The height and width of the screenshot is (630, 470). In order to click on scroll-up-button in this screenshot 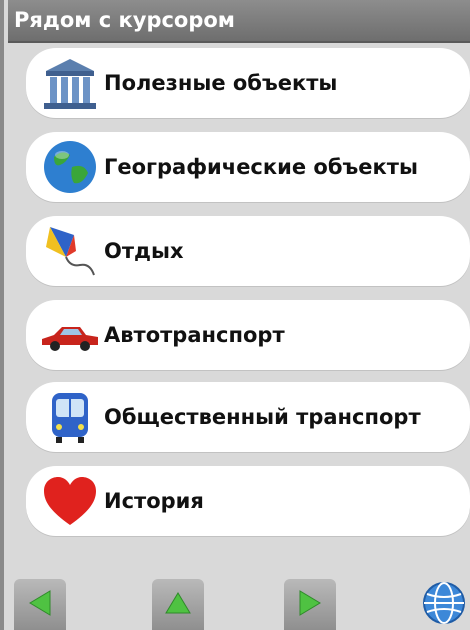, I will do `click(178, 604)`.